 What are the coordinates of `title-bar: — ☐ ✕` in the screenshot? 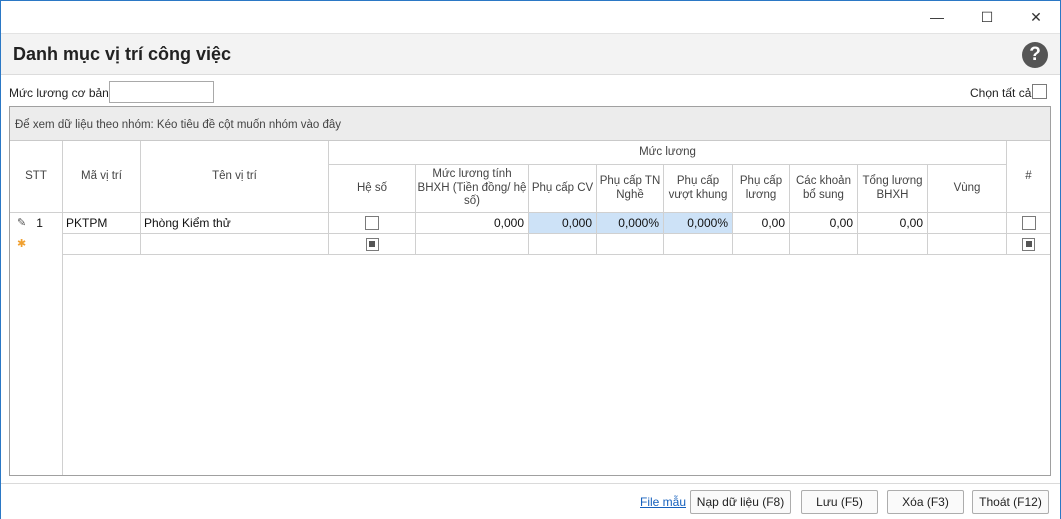 It's located at (530, 17).